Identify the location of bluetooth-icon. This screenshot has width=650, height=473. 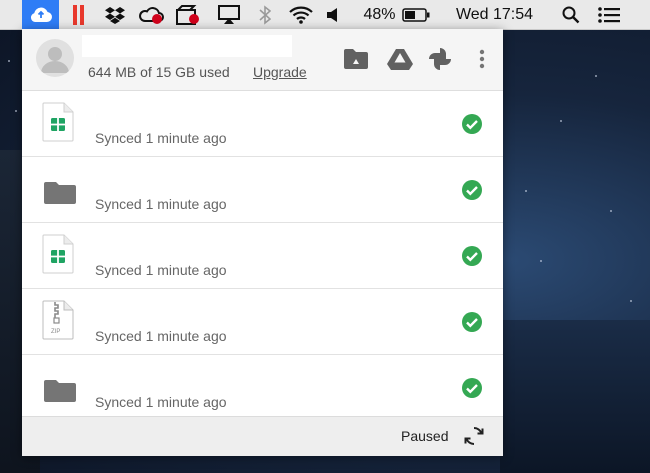
(265, 14).